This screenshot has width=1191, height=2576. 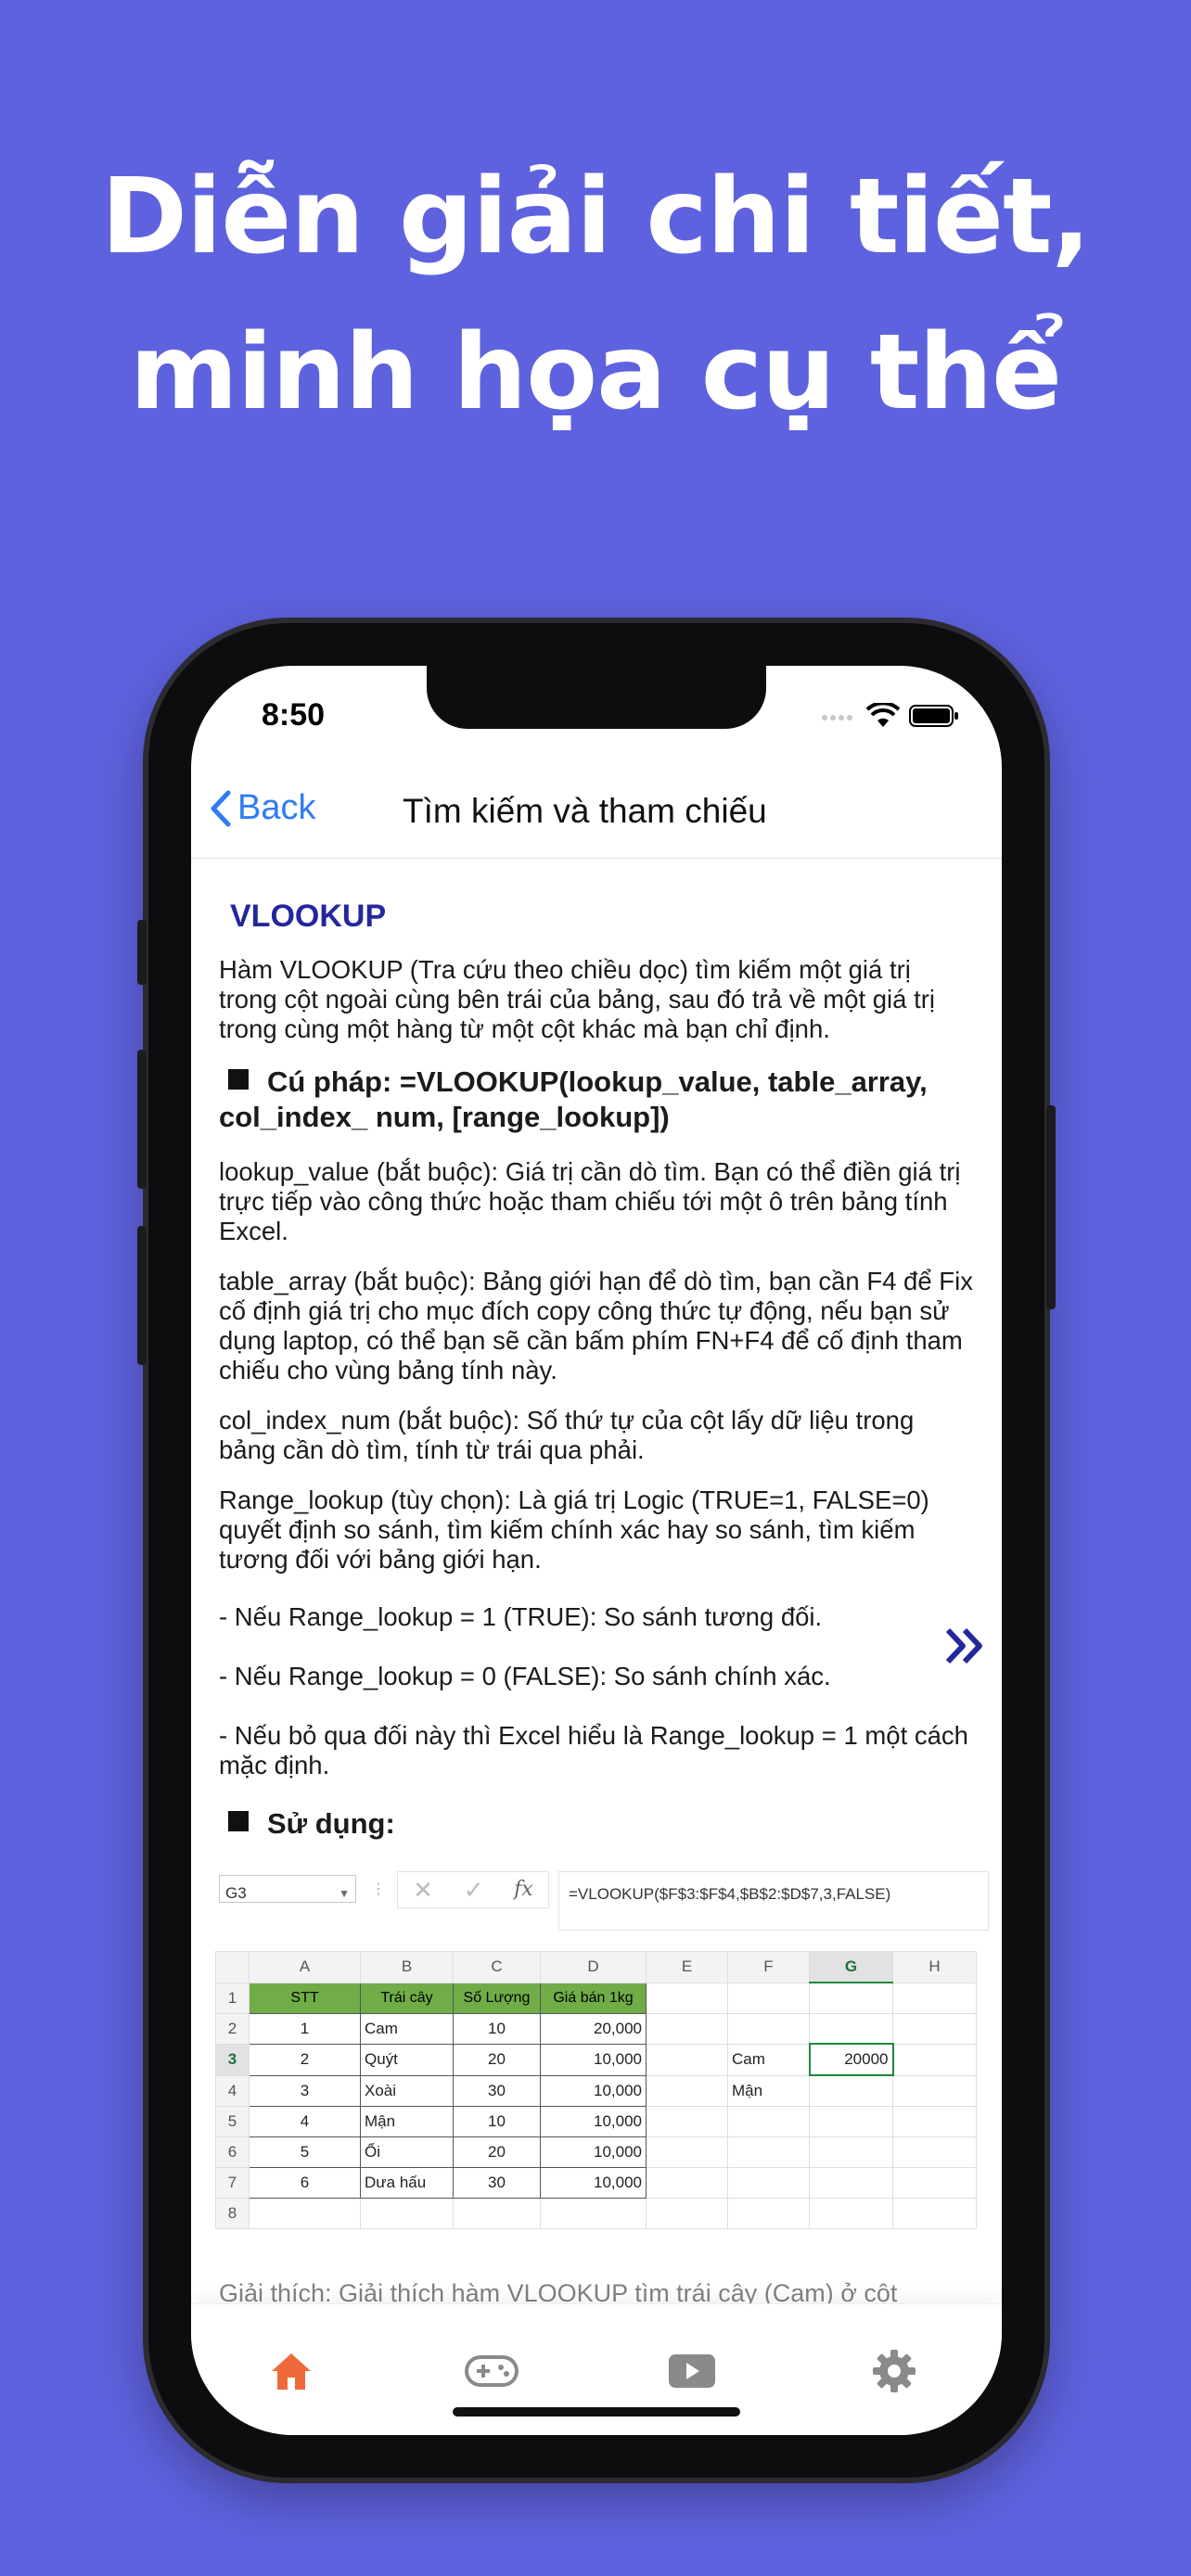 I want to click on more-icon: ⋮, so click(x=378, y=1889).